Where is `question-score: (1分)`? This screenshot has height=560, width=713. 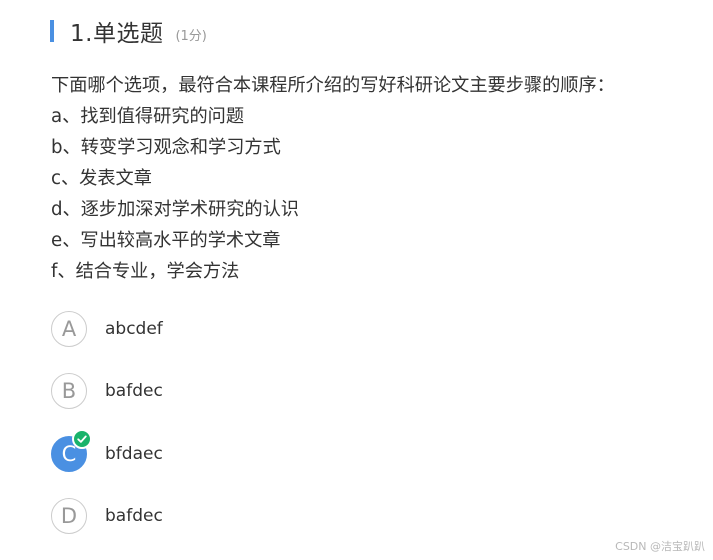
question-score: (1分) is located at coordinates (191, 36).